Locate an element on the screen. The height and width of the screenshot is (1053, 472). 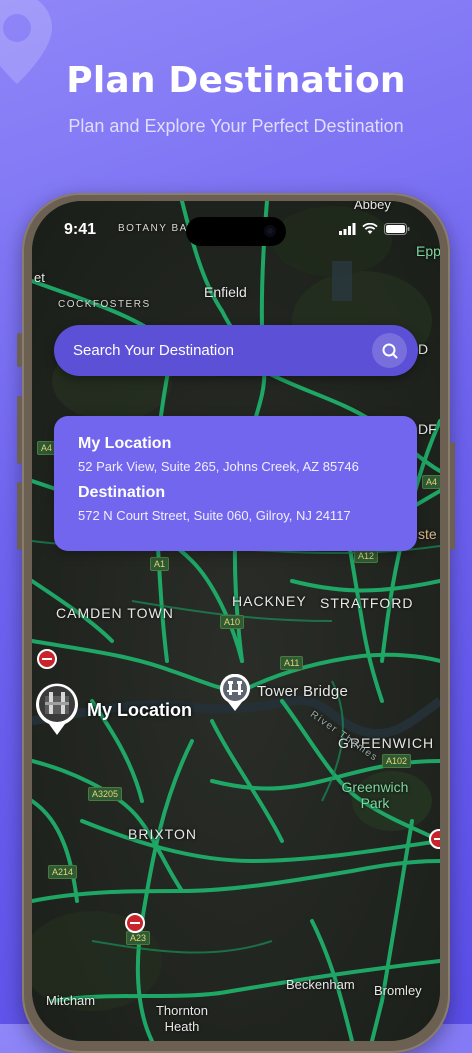
status-icons is located at coordinates (374, 229).